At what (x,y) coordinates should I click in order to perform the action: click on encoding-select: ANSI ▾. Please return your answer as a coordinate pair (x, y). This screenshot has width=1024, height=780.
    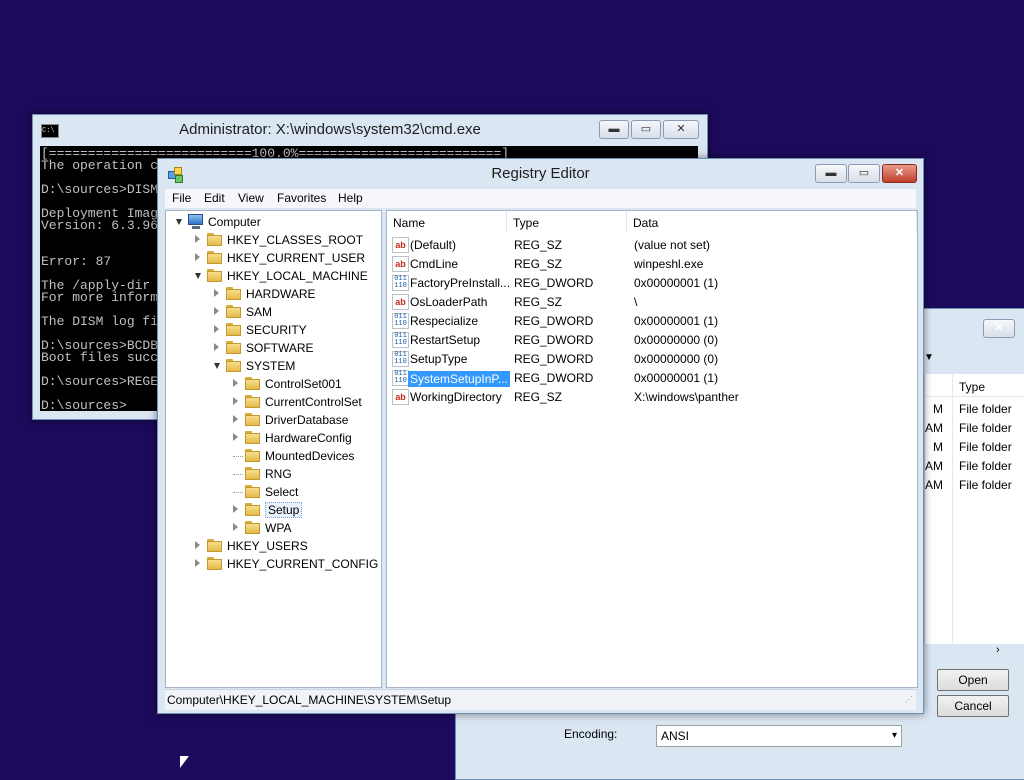
    Looking at the image, I should click on (779, 736).